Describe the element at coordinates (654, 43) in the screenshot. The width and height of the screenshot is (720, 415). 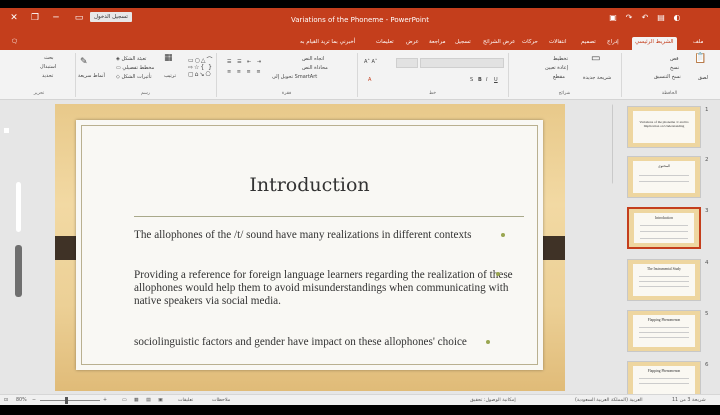
I see `tab-home: الشريط الرئيسي` at that location.